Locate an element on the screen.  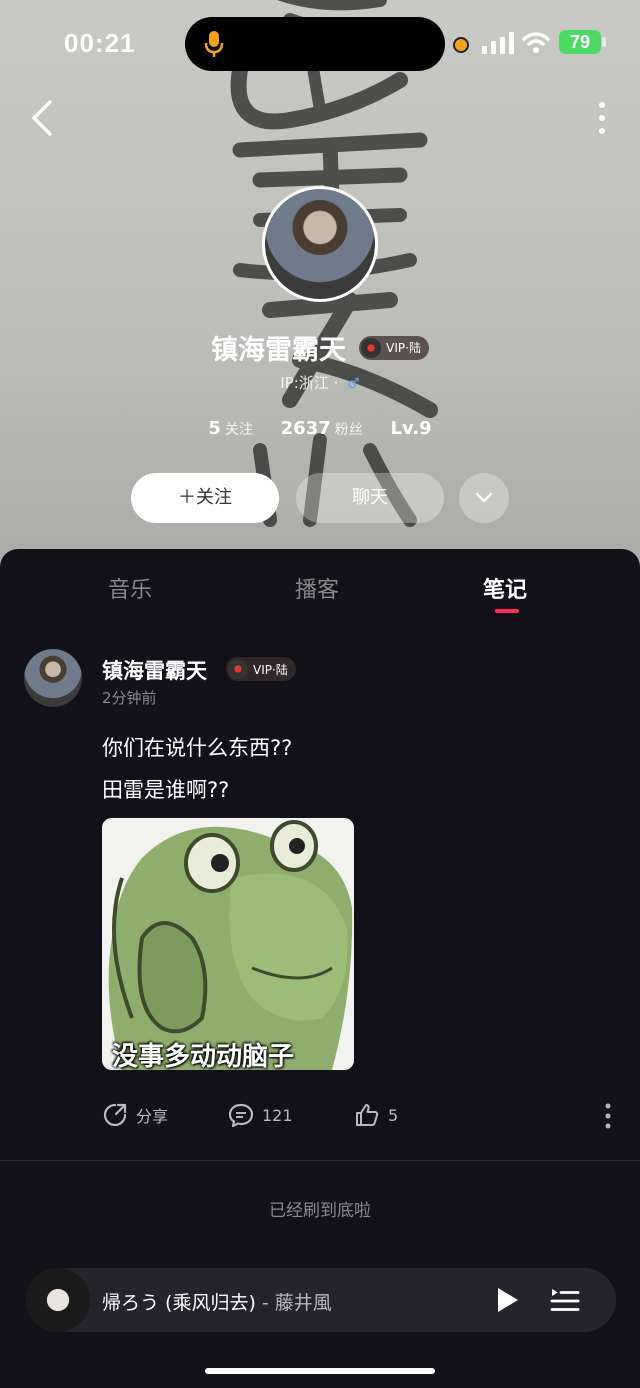
share-icon is located at coordinates (115, 1115).